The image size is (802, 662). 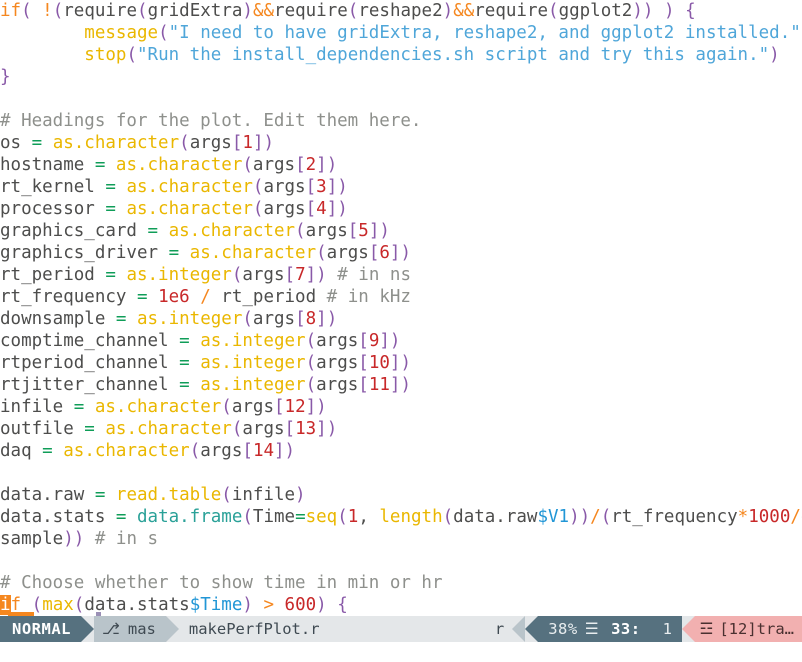 I want to click on token-assign: =, so click(x=37, y=143).